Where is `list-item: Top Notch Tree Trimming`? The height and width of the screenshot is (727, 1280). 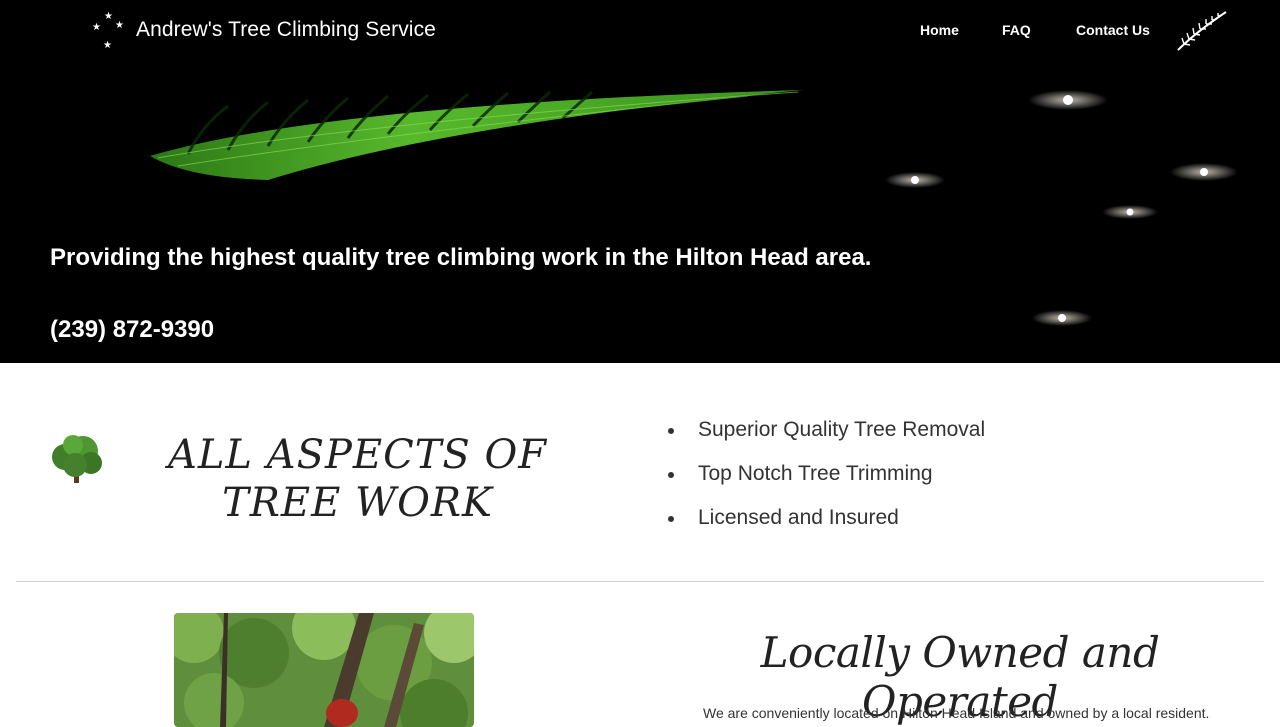 list-item: Top Notch Tree Trimming is located at coordinates (826, 481).